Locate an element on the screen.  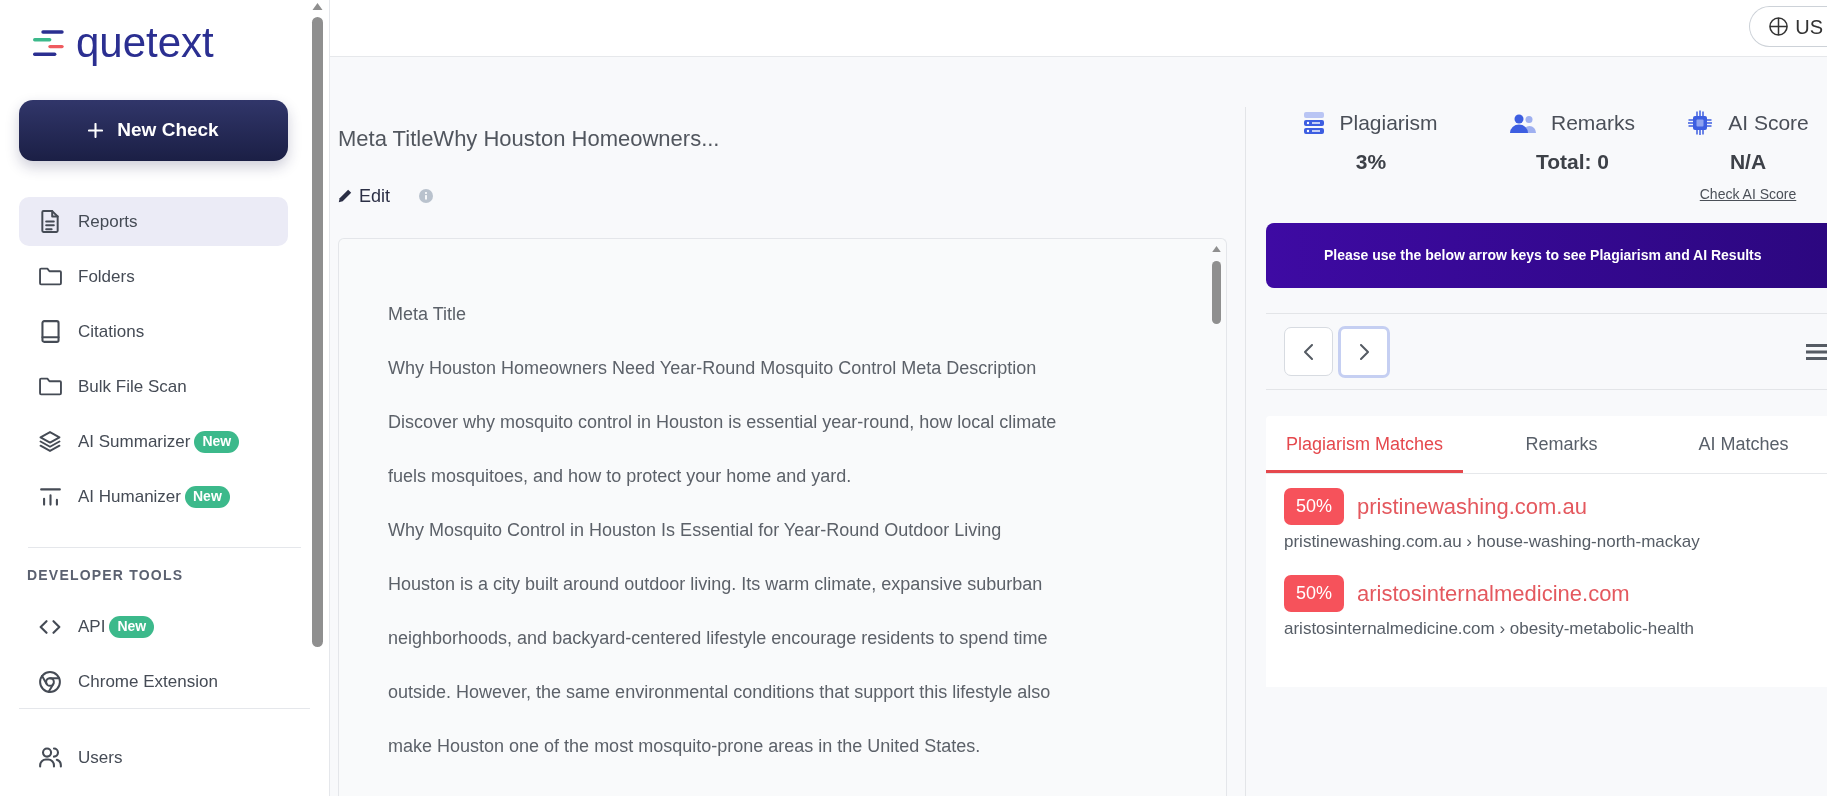
sidebar-item: Folders is located at coordinates (153, 276).